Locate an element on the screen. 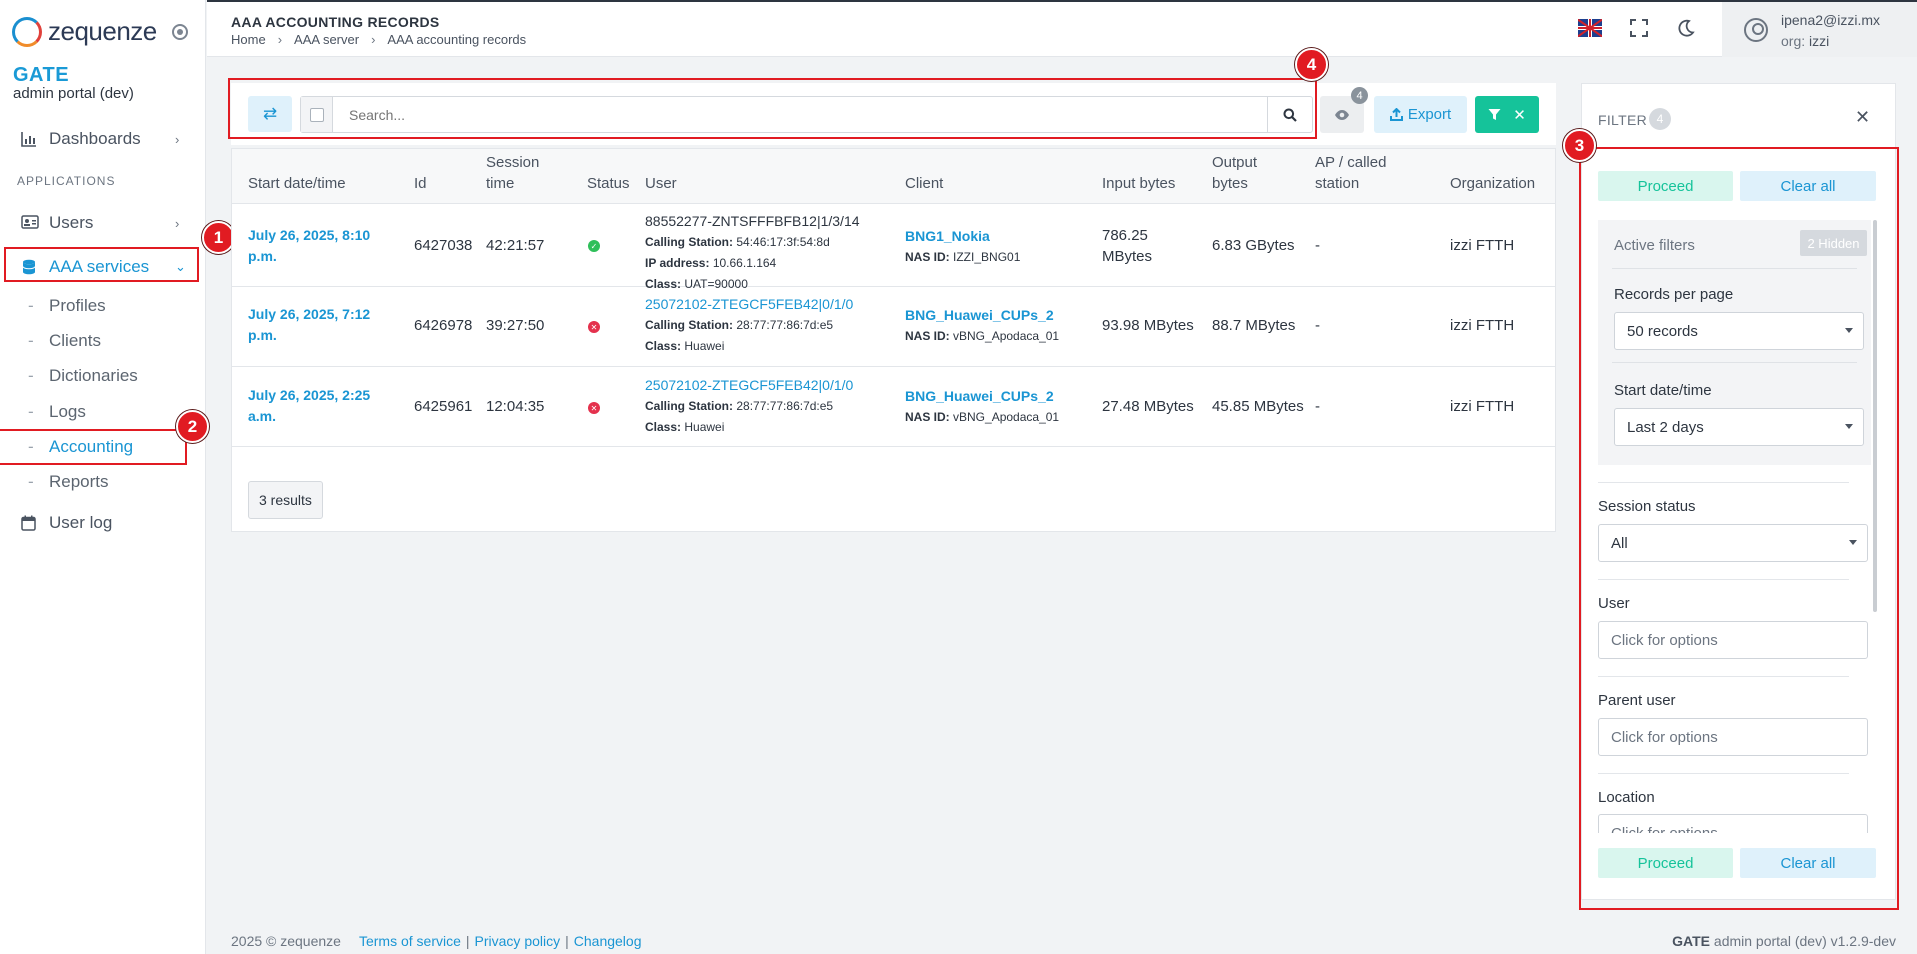 The height and width of the screenshot is (954, 1917). hidden-columns-badge: 4 is located at coordinates (1359, 95).